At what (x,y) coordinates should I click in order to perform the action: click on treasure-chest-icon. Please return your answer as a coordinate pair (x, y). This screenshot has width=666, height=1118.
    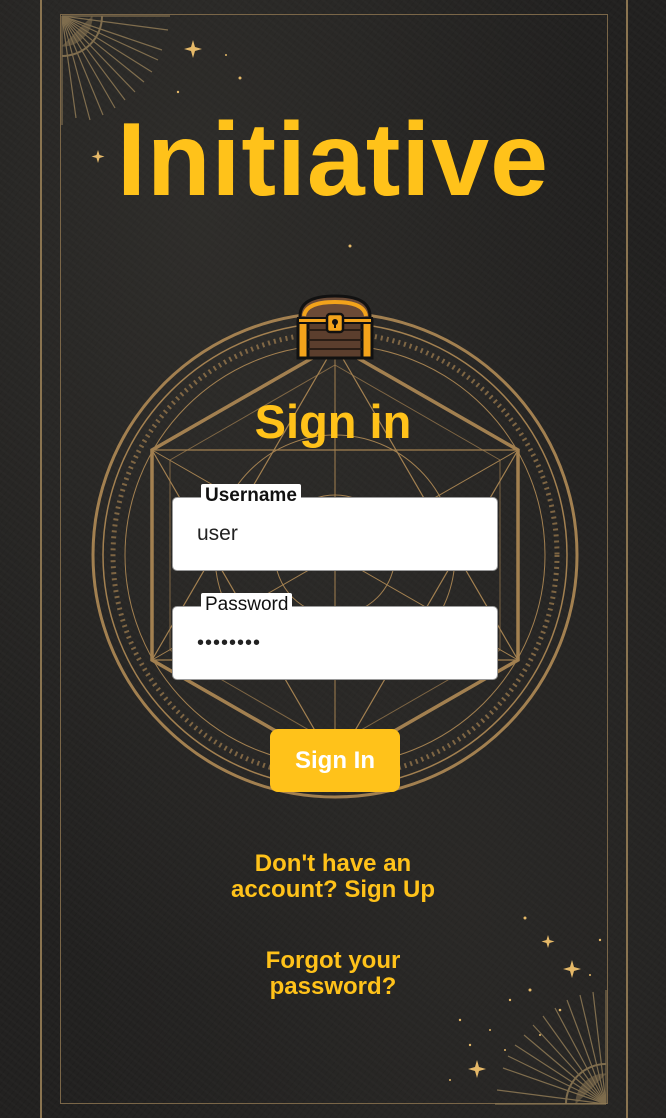
    Looking at the image, I should click on (335, 327).